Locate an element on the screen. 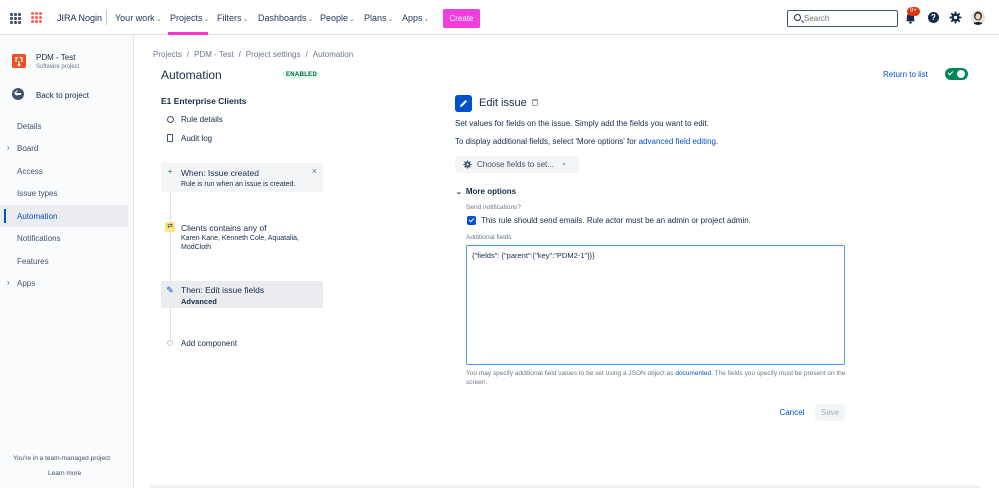 The image size is (999, 488). nav-label: Plans is located at coordinates (375, 18).